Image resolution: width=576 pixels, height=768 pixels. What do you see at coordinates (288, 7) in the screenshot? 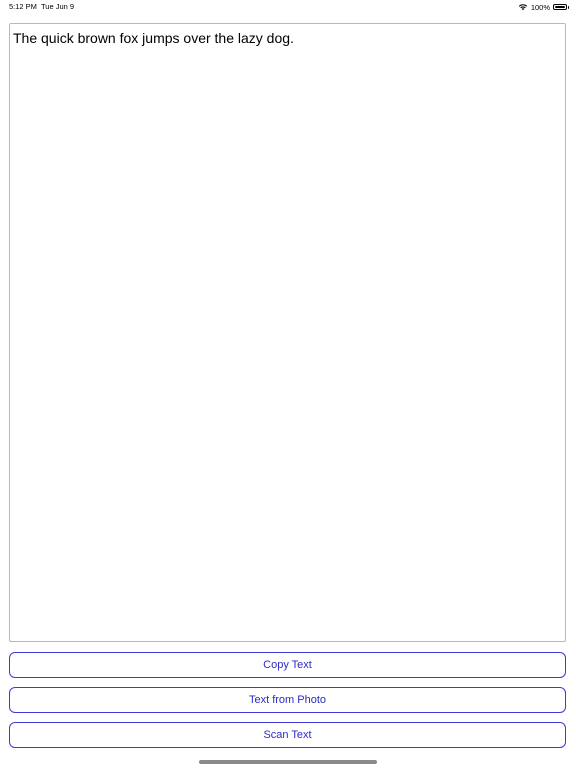
I see `status-bar: 5:12 PM Tue Jun 9 100%` at bounding box center [288, 7].